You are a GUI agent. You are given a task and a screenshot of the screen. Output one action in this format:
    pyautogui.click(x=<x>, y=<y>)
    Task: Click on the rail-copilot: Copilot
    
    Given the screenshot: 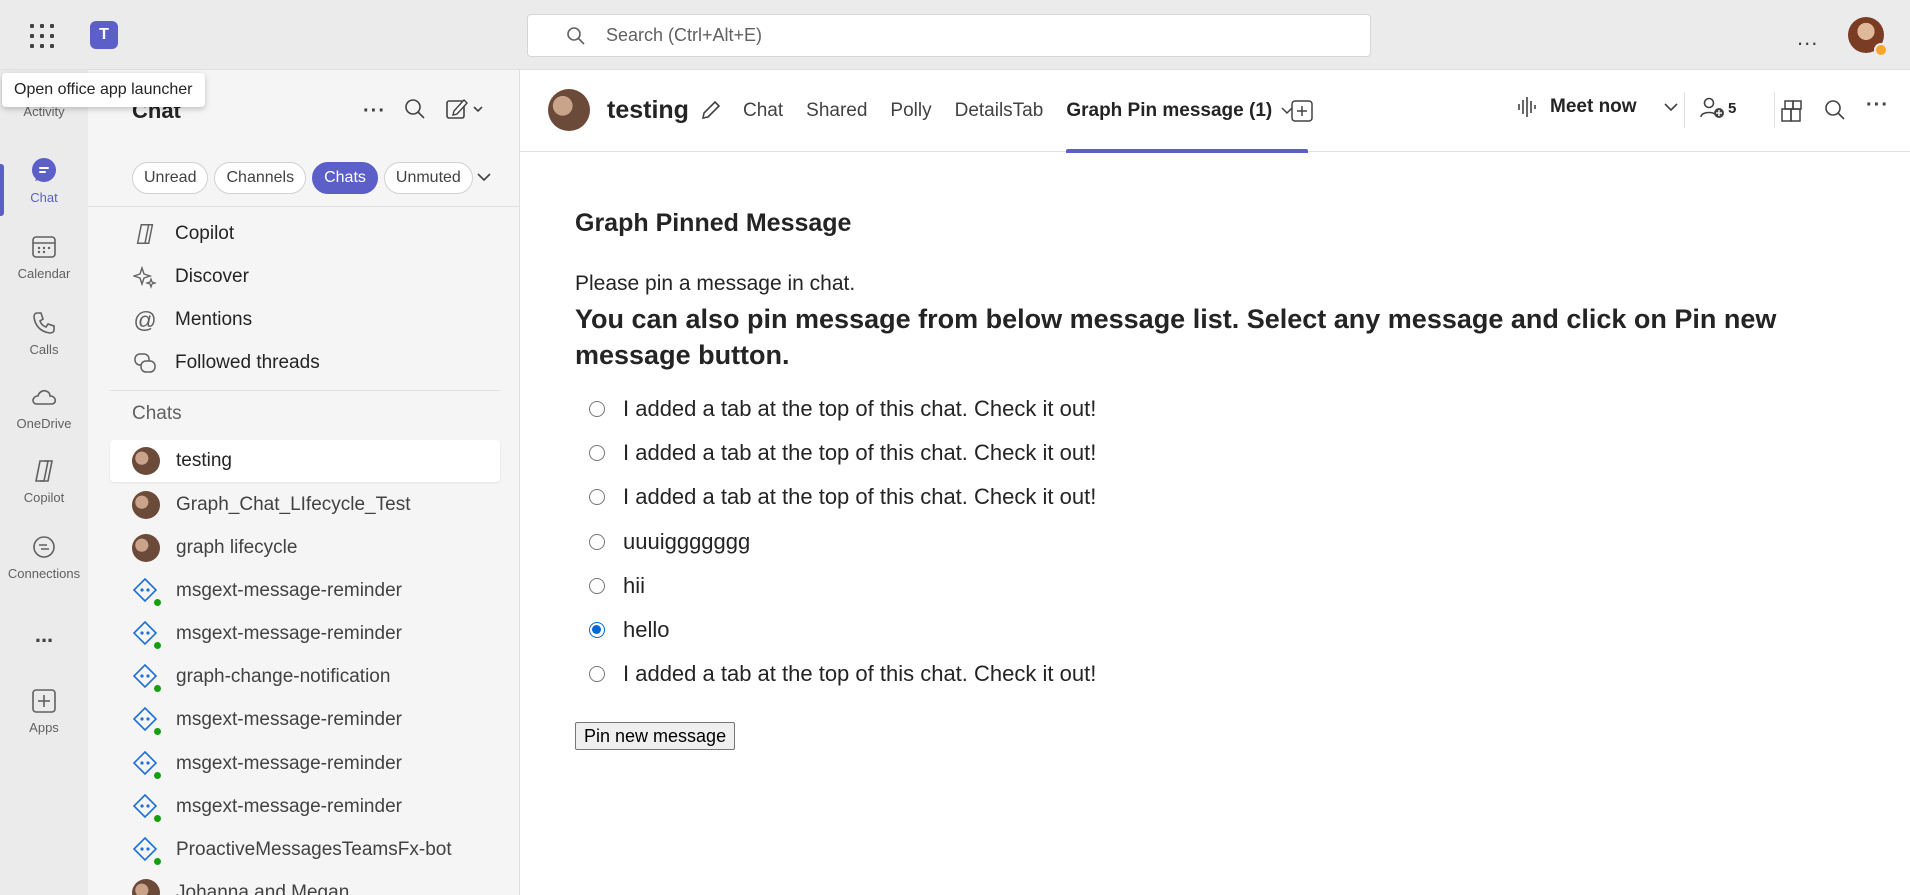 What is the action you would take?
    pyautogui.click(x=44, y=490)
    